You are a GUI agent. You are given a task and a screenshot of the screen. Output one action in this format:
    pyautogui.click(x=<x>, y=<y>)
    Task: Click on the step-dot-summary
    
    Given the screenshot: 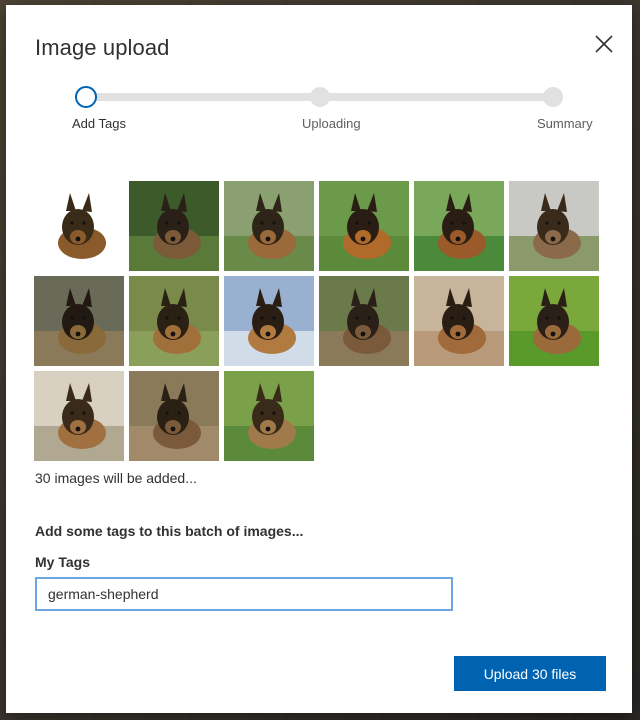 What is the action you would take?
    pyautogui.click(x=553, y=97)
    